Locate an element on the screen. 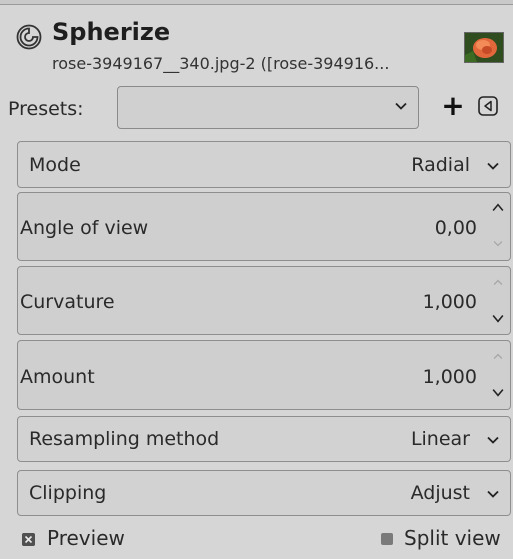 This screenshot has width=513, height=559. preview-label: Preview is located at coordinates (86, 538).